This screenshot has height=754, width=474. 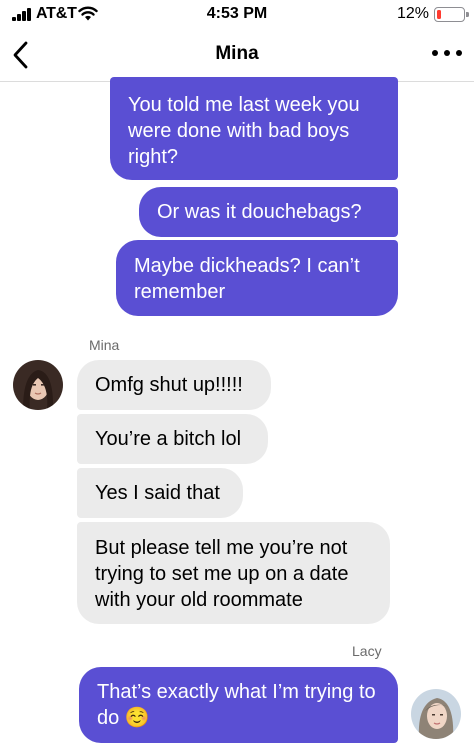 I want to click on outgoing-message: Maybe dickheads? I can’t remember, so click(x=257, y=278).